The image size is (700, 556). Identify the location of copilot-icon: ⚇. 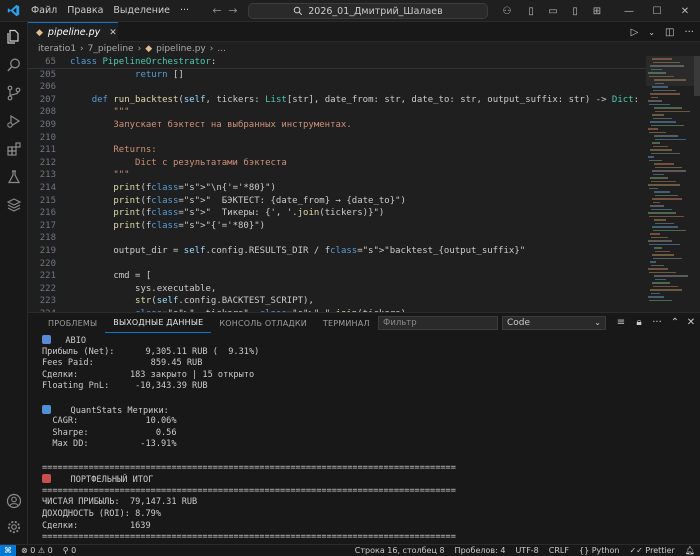
(507, 11).